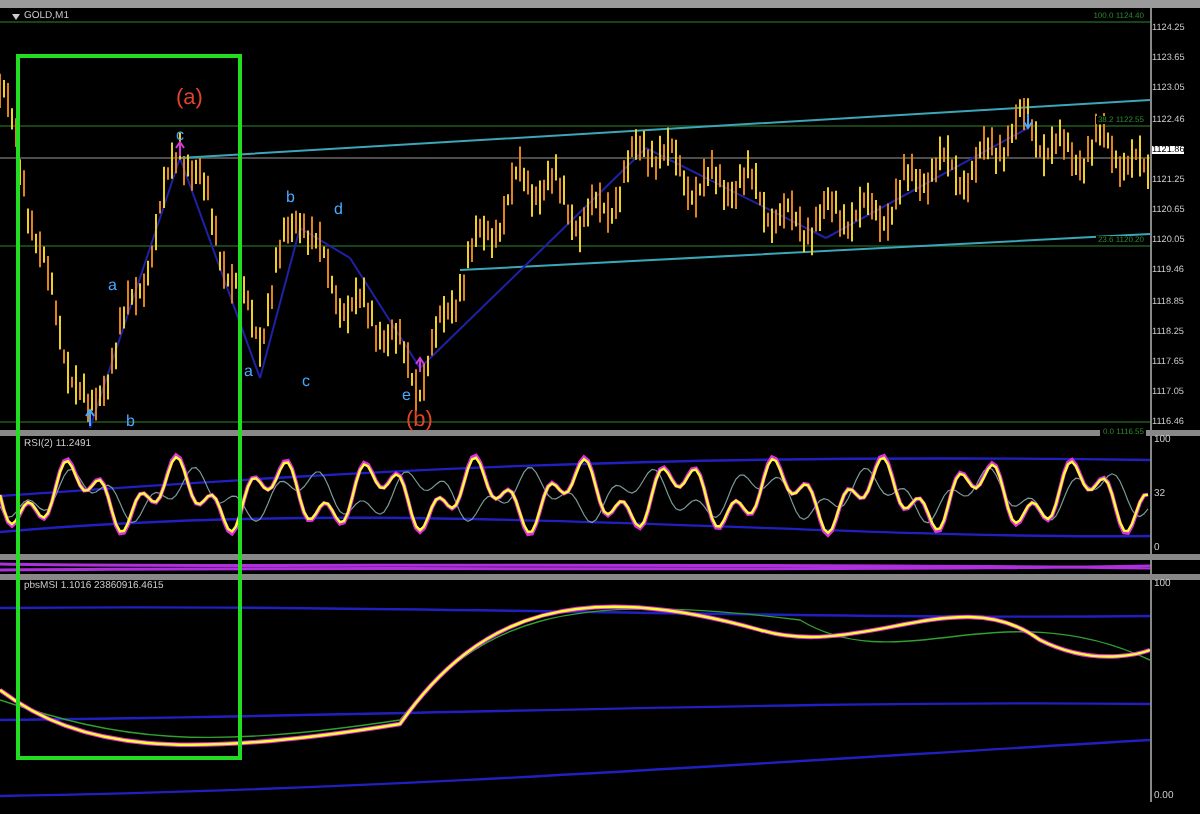 This screenshot has height=814, width=1200. Describe the element at coordinates (419, 421) in the screenshot. I see `wave-label: (b)` at that location.